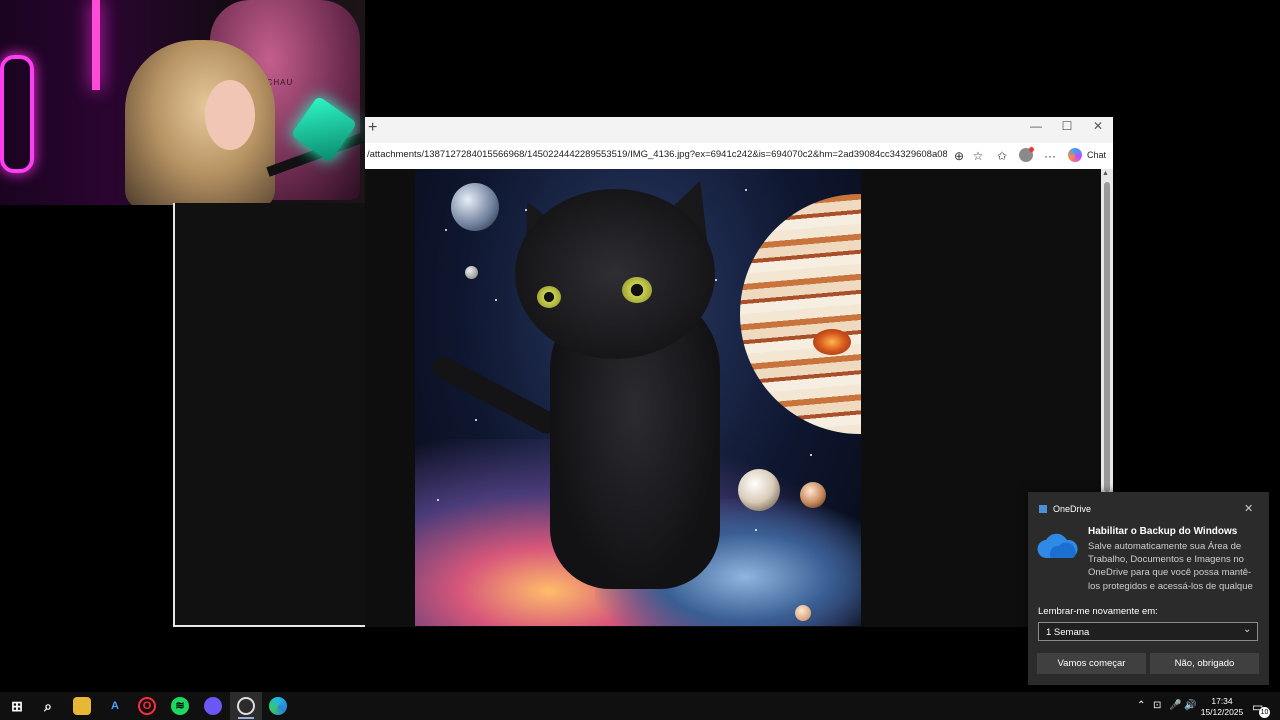 The image size is (1280, 720). What do you see at coordinates (1157, 705) in the screenshot?
I see `network-icon: ⊡` at bounding box center [1157, 705].